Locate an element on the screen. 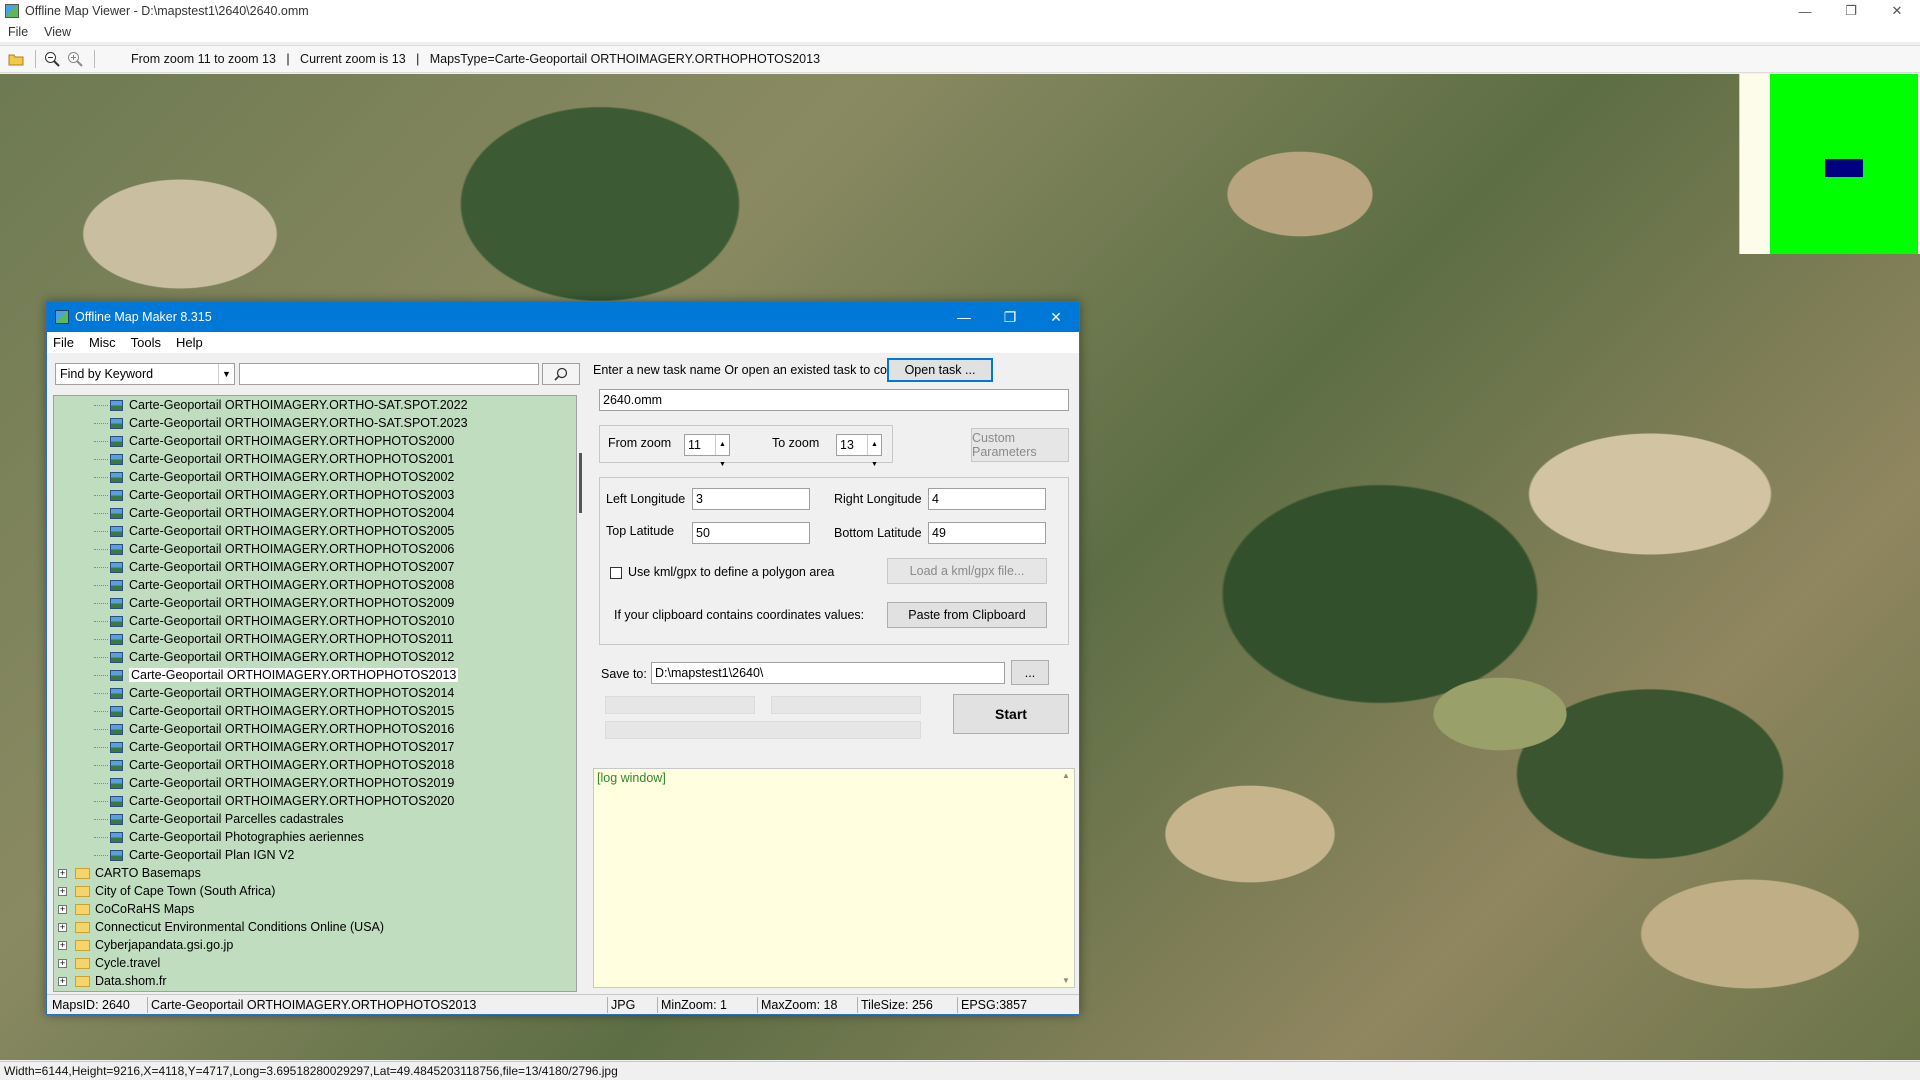 The image size is (1920, 1080). bottom-latitude-field: 49 is located at coordinates (987, 533).